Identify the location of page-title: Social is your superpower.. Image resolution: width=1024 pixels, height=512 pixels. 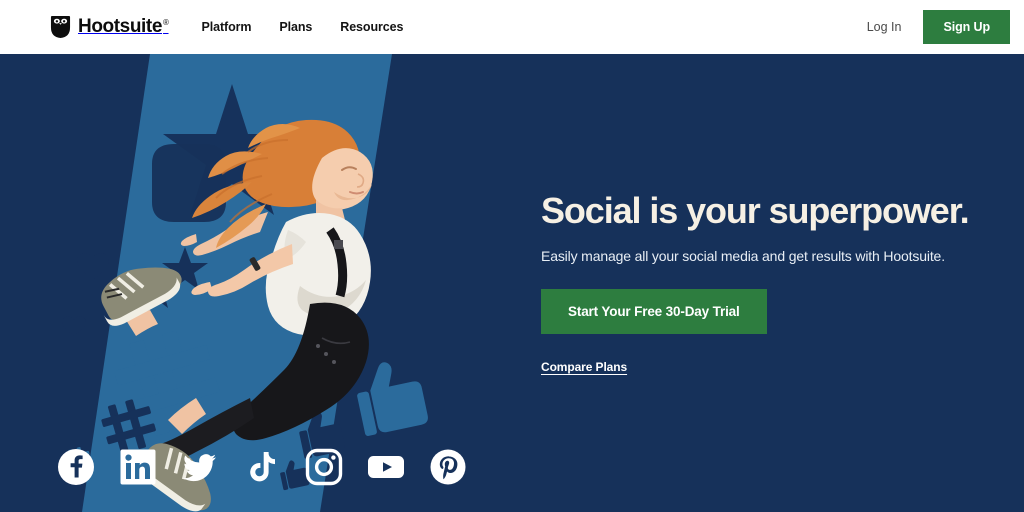
(755, 210).